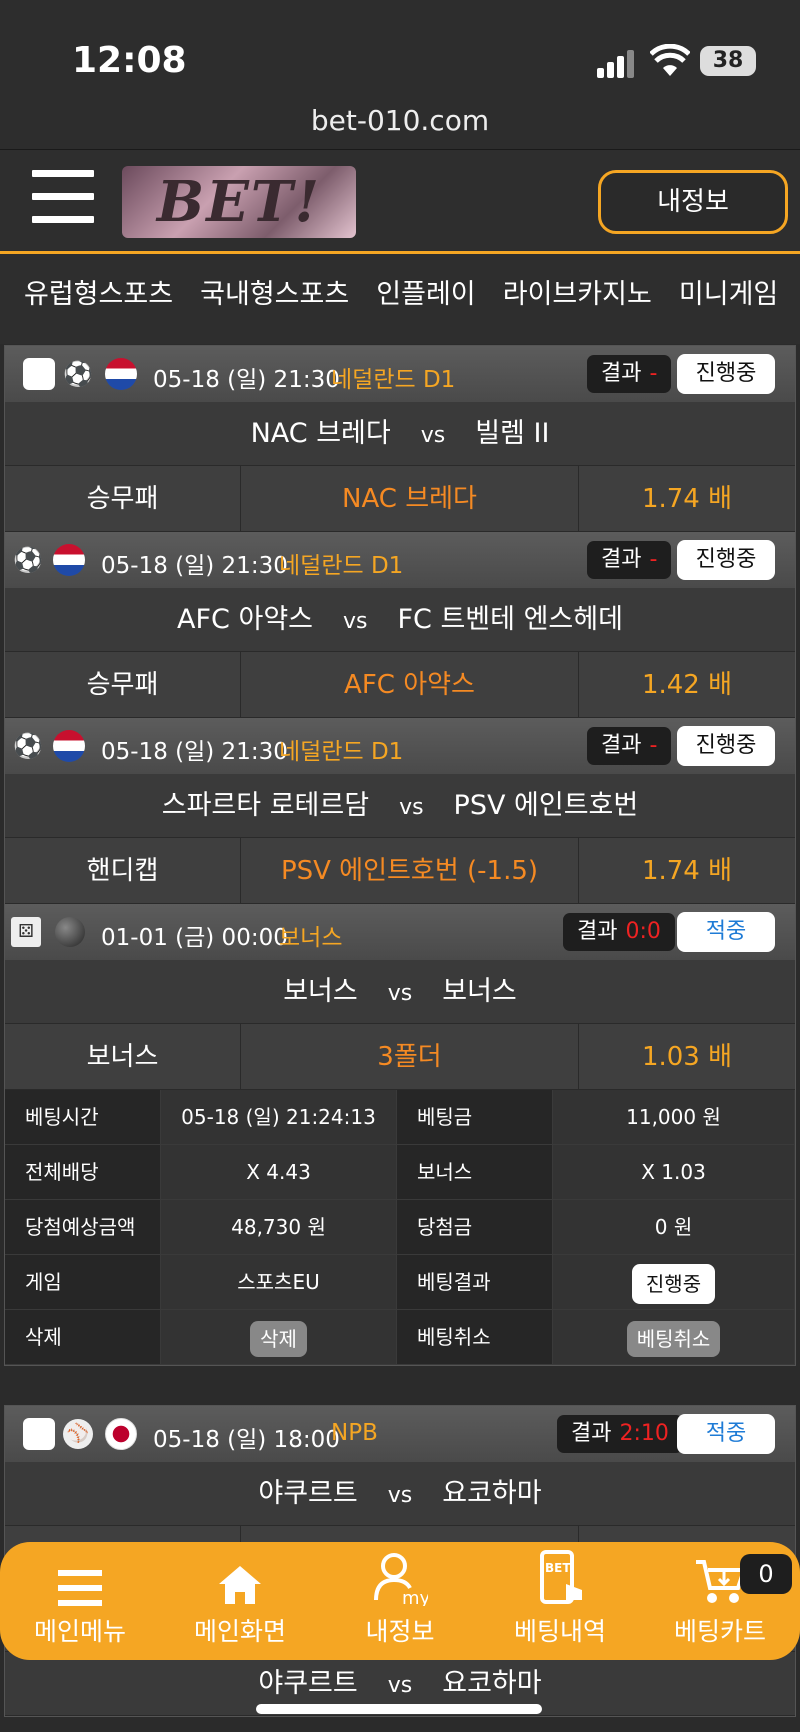 This screenshot has height=1732, width=800. Describe the element at coordinates (400, 992) in the screenshot. I see `match-teams: 보너스 vs 보너스` at that location.